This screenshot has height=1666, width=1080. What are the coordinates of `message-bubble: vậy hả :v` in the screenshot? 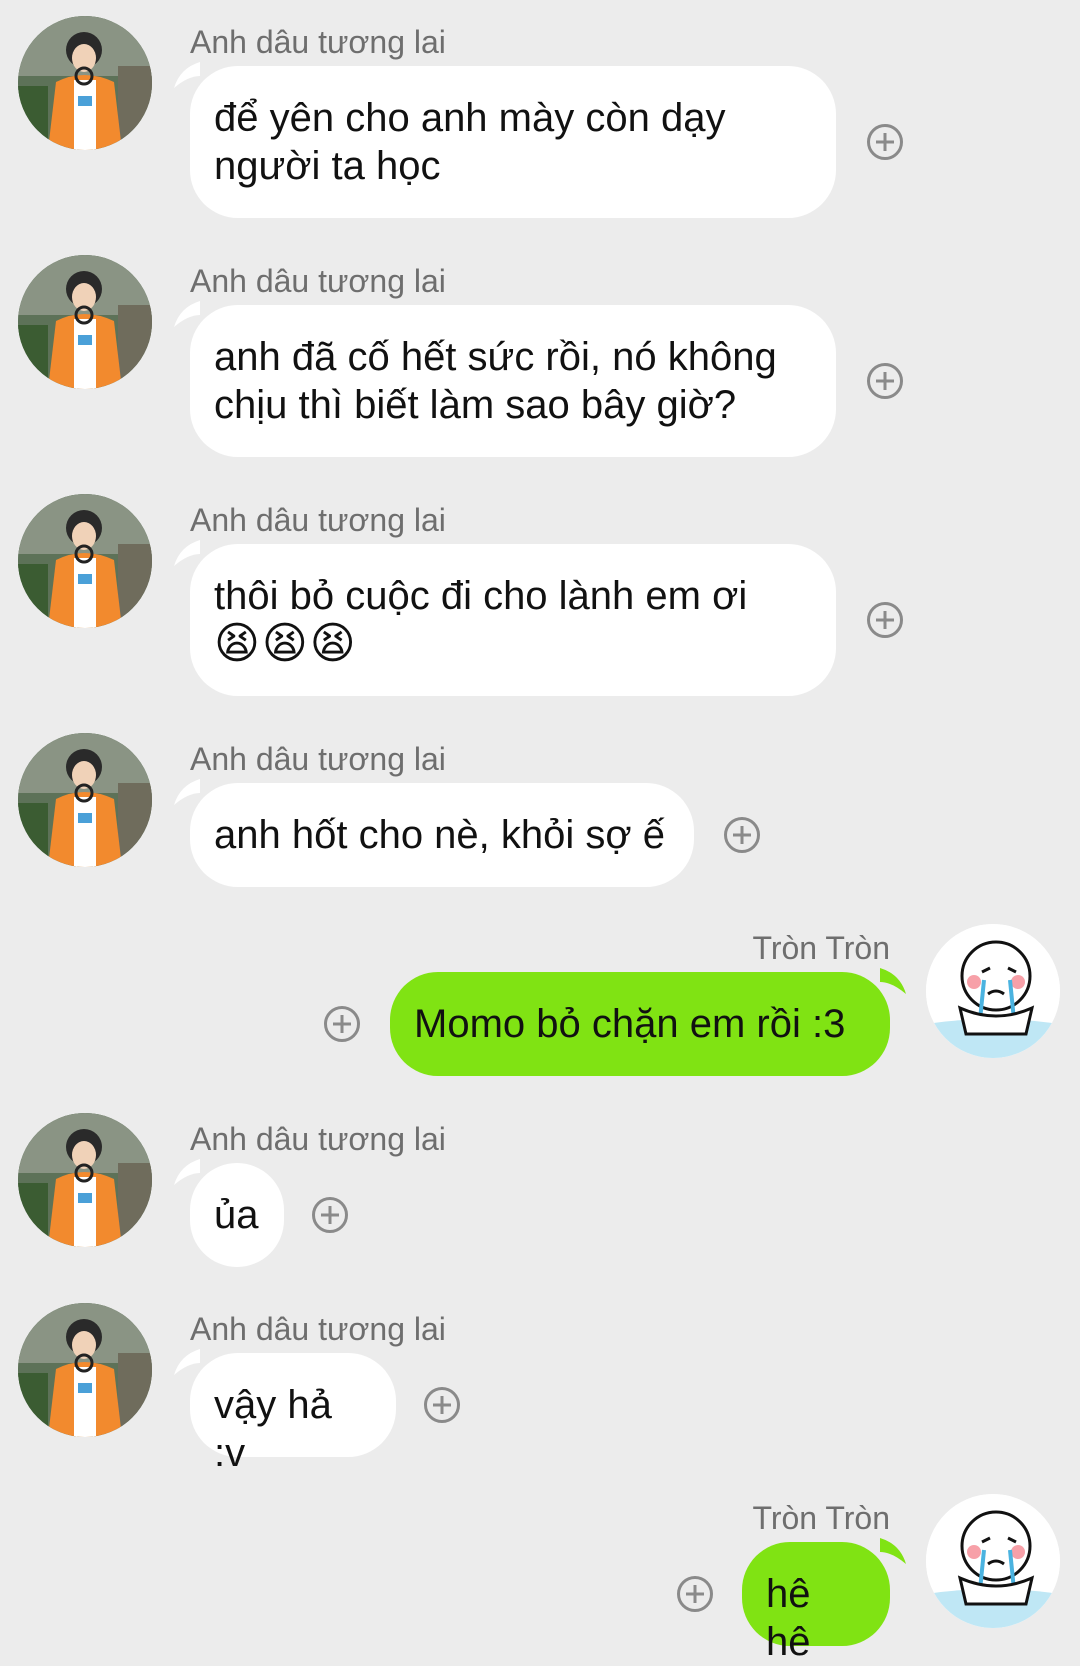 It's located at (293, 1414).